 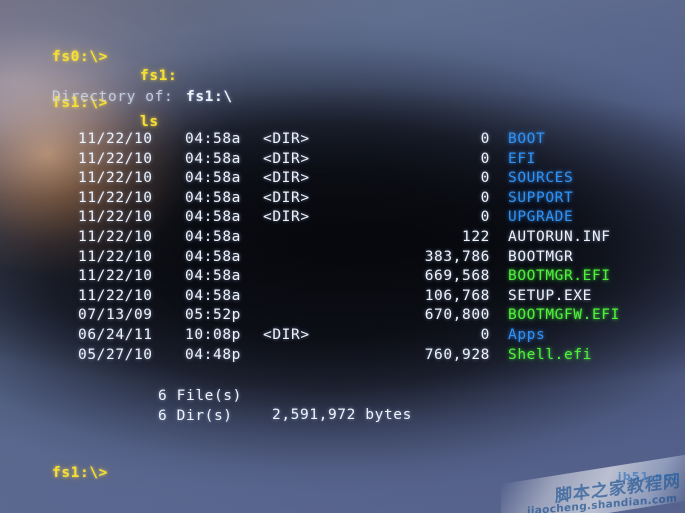 What do you see at coordinates (526, 336) in the screenshot?
I see `entry-name: Apps` at bounding box center [526, 336].